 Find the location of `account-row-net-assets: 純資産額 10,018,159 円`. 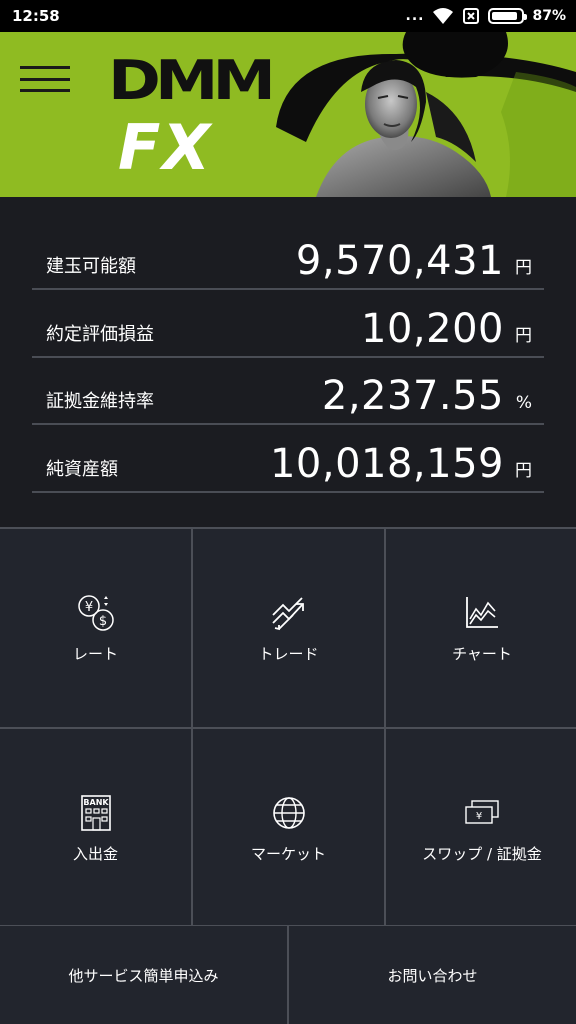

account-row-net-assets: 純資産額 10,018,159 円 is located at coordinates (288, 459).